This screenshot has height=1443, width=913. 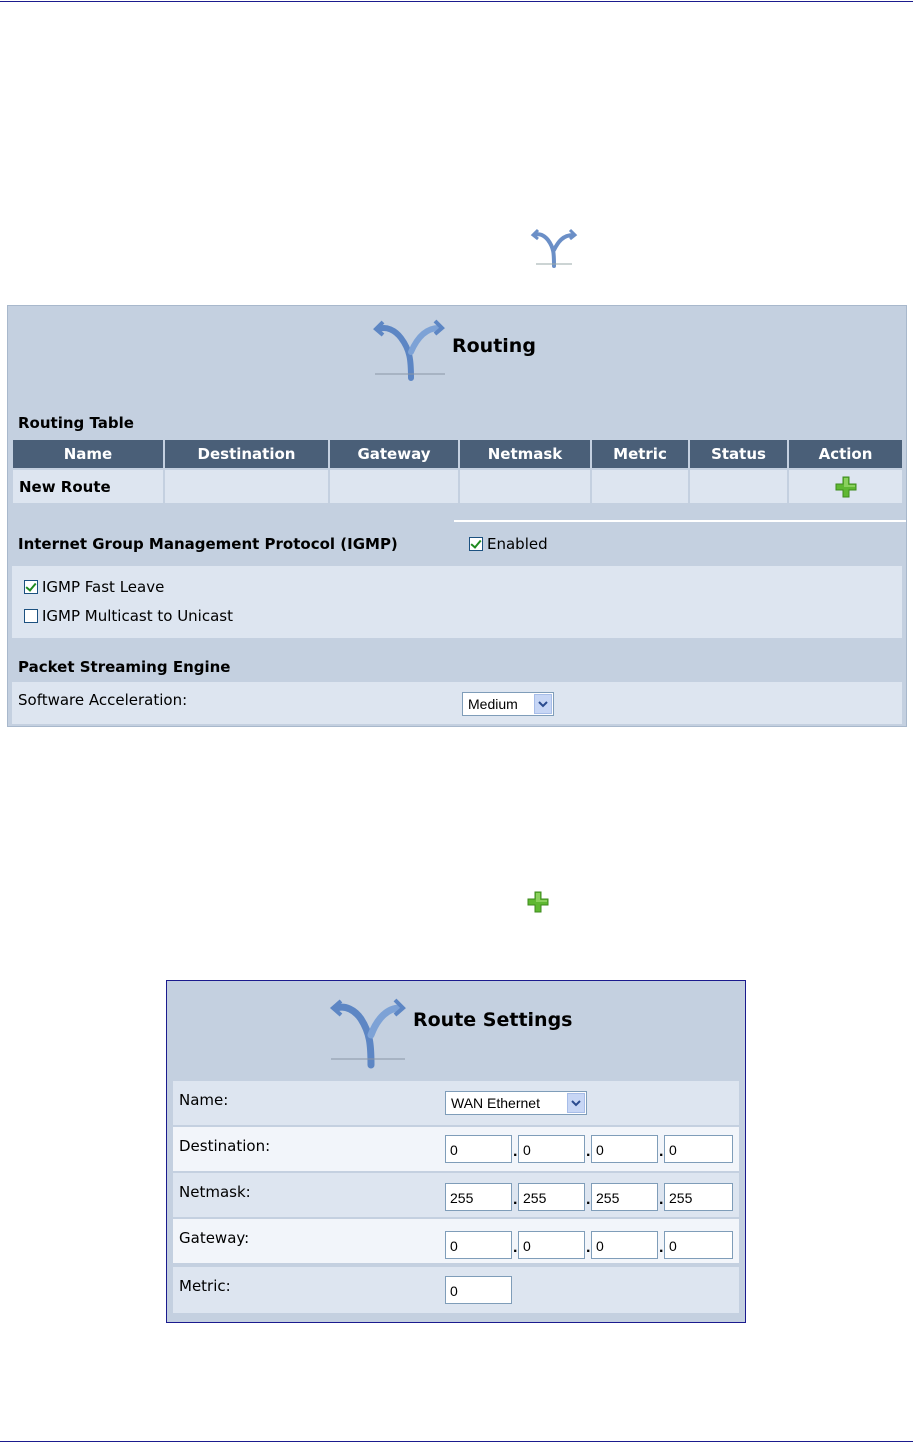 I want to click on gateway-row: Gateway: 0 . 0 . 0 . 0, so click(x=456, y=1241).